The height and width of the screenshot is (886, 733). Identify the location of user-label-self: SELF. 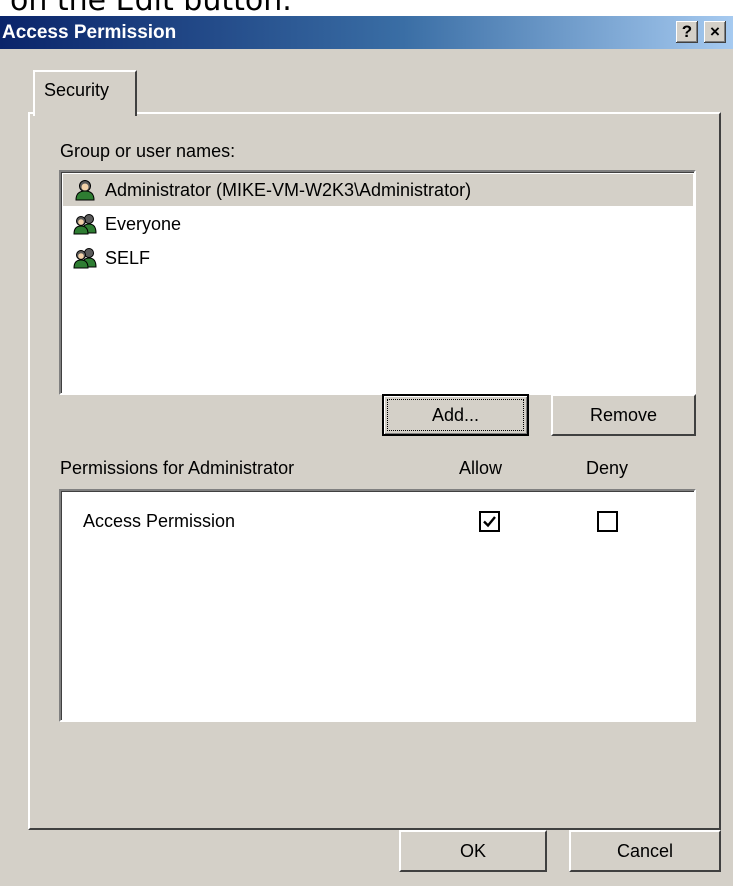
(128, 258).